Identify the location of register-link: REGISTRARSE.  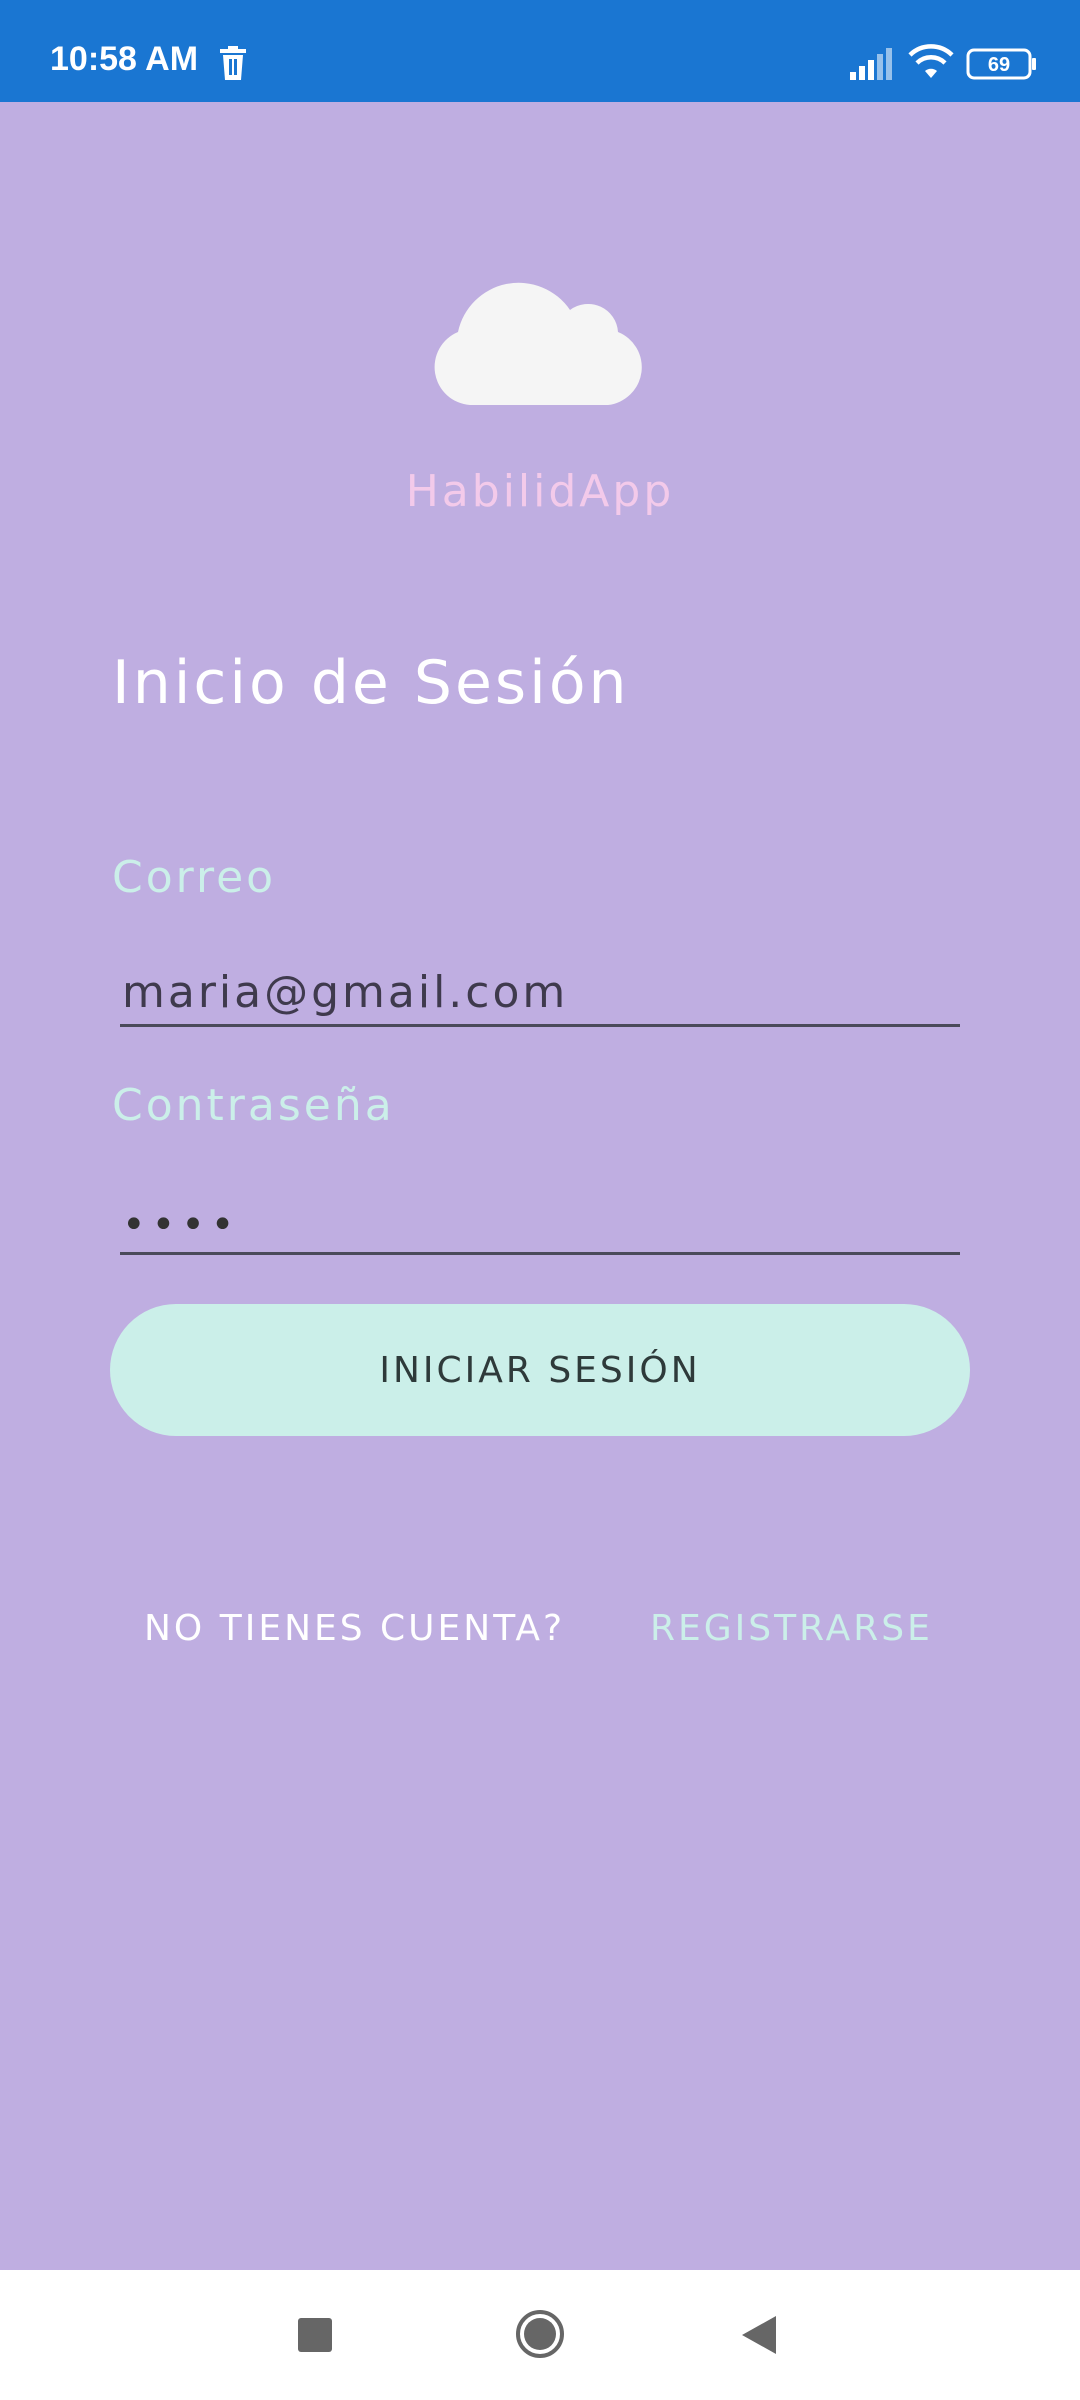
(791, 1628).